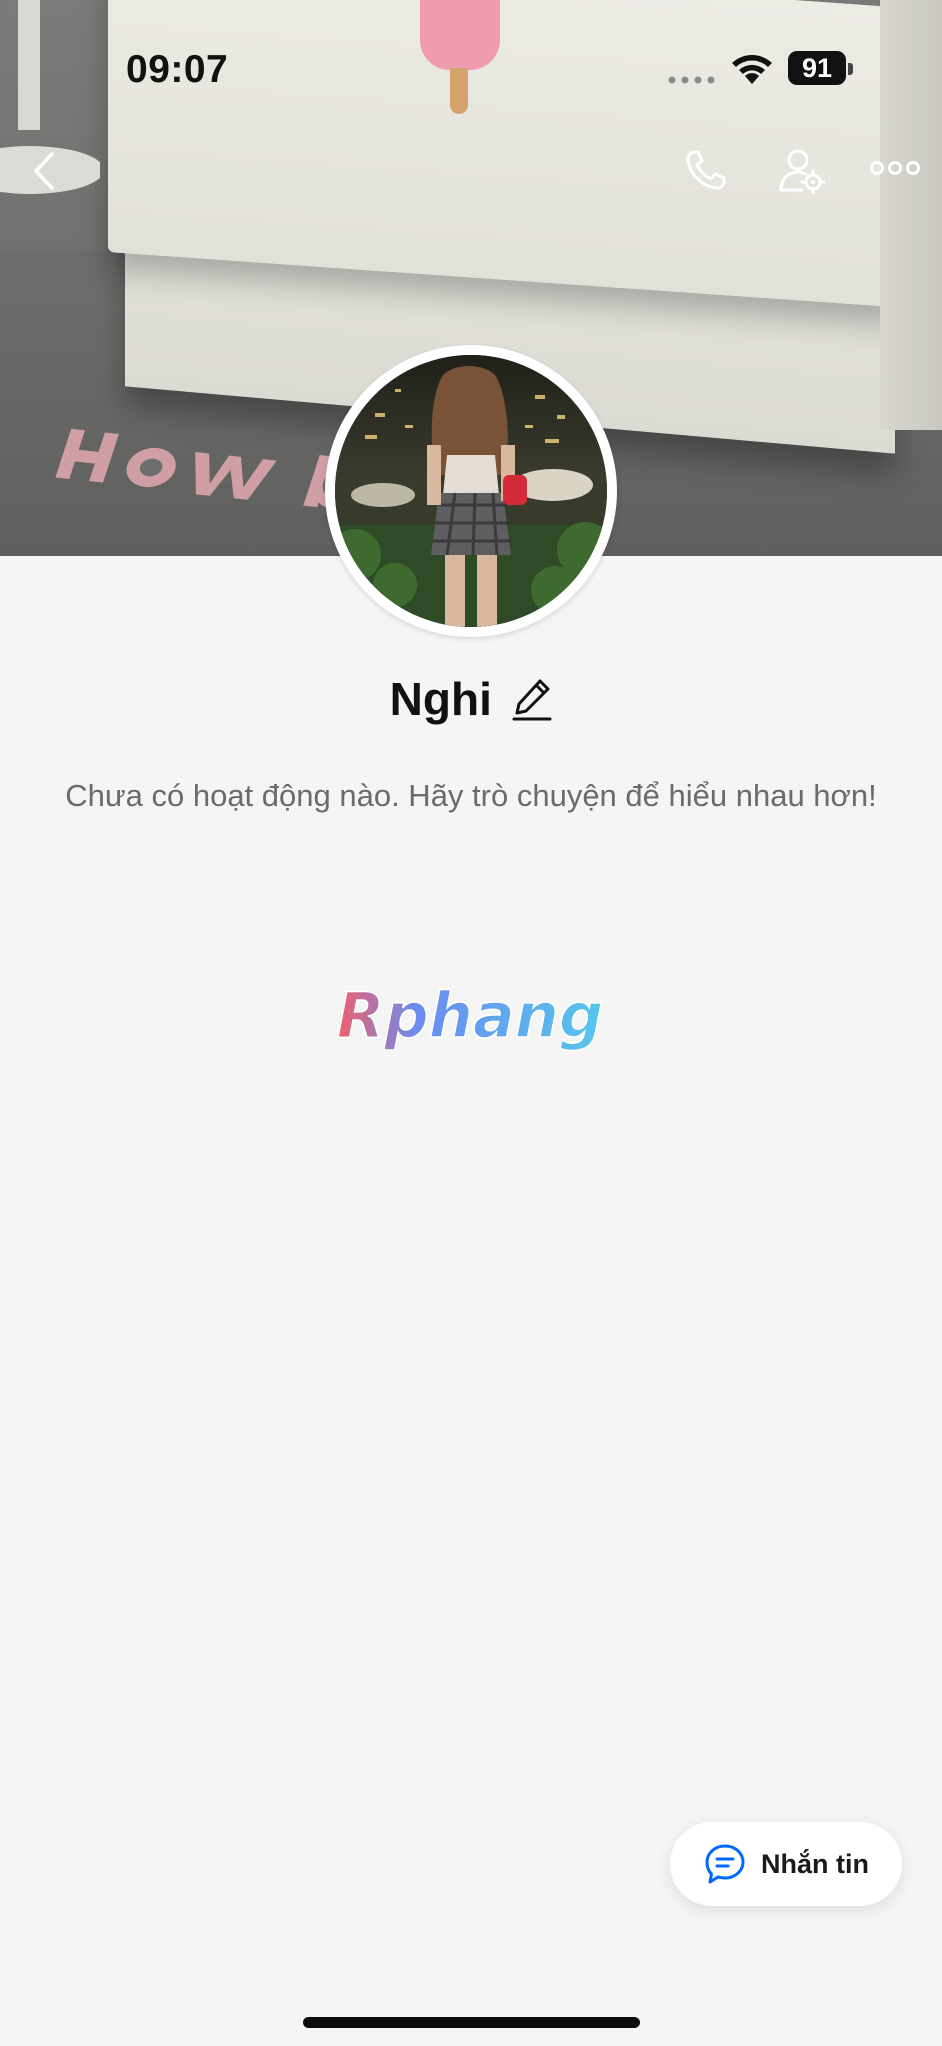 This screenshot has height=2046, width=942. I want to click on avatar, so click(471, 491).